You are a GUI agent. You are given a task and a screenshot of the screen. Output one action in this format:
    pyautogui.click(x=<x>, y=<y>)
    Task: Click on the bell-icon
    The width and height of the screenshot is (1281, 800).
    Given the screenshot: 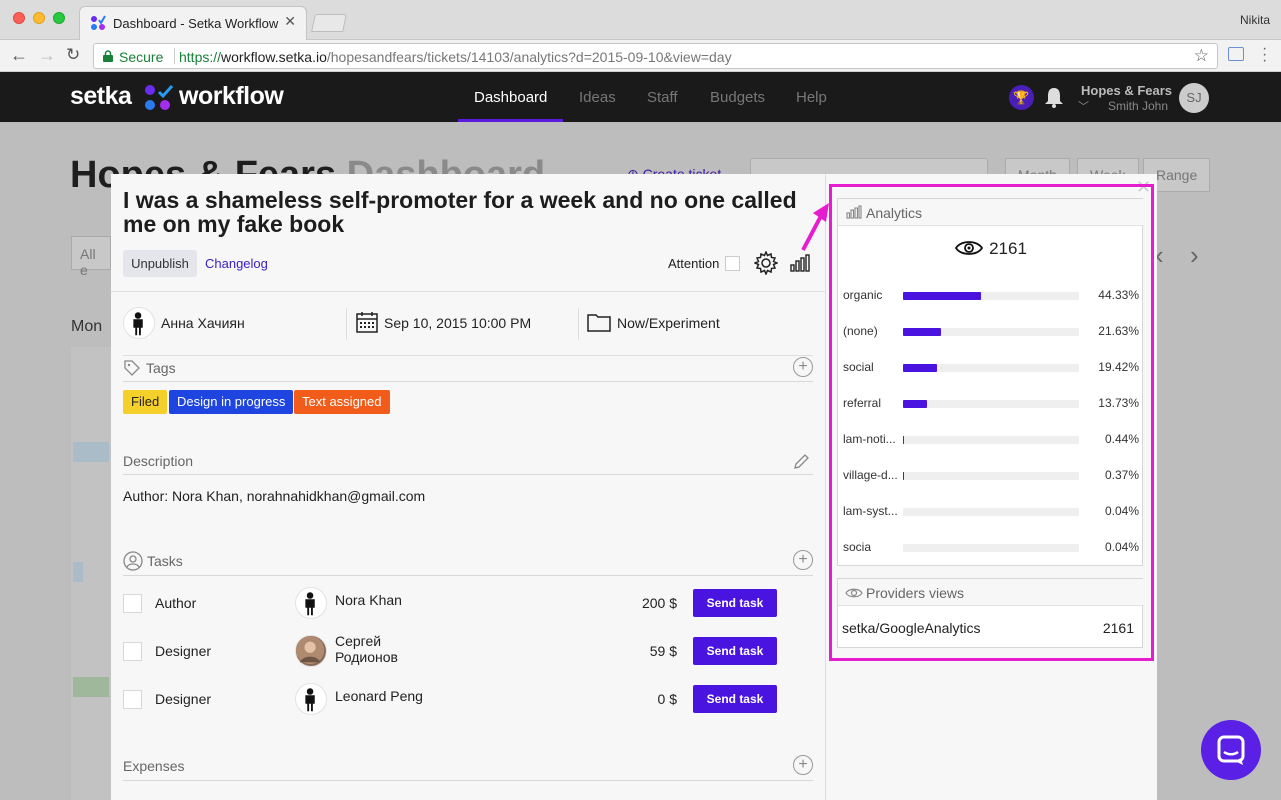 What is the action you would take?
    pyautogui.click(x=1054, y=97)
    